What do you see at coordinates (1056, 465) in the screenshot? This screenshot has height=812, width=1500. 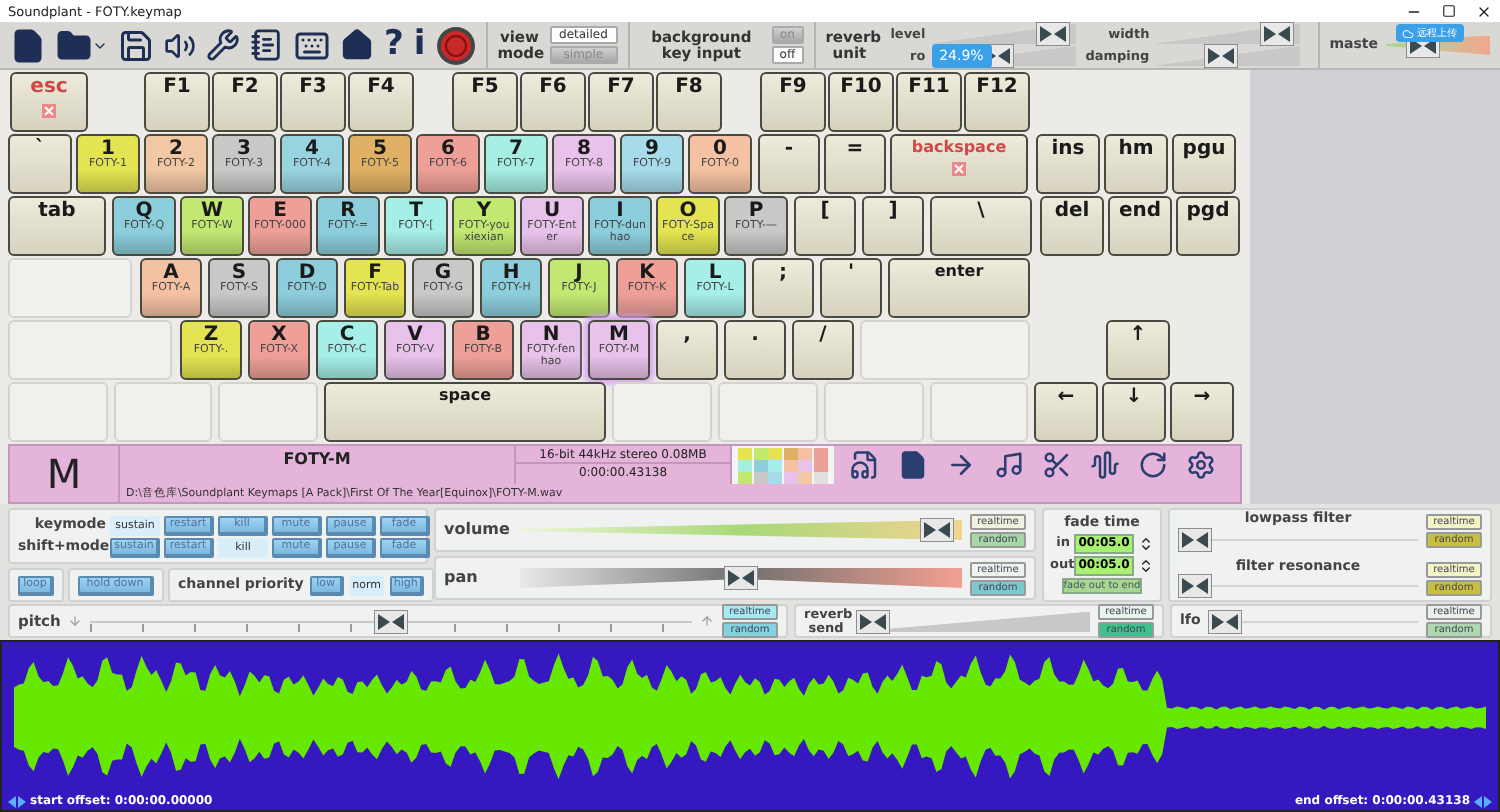 I see `scissors-icon` at bounding box center [1056, 465].